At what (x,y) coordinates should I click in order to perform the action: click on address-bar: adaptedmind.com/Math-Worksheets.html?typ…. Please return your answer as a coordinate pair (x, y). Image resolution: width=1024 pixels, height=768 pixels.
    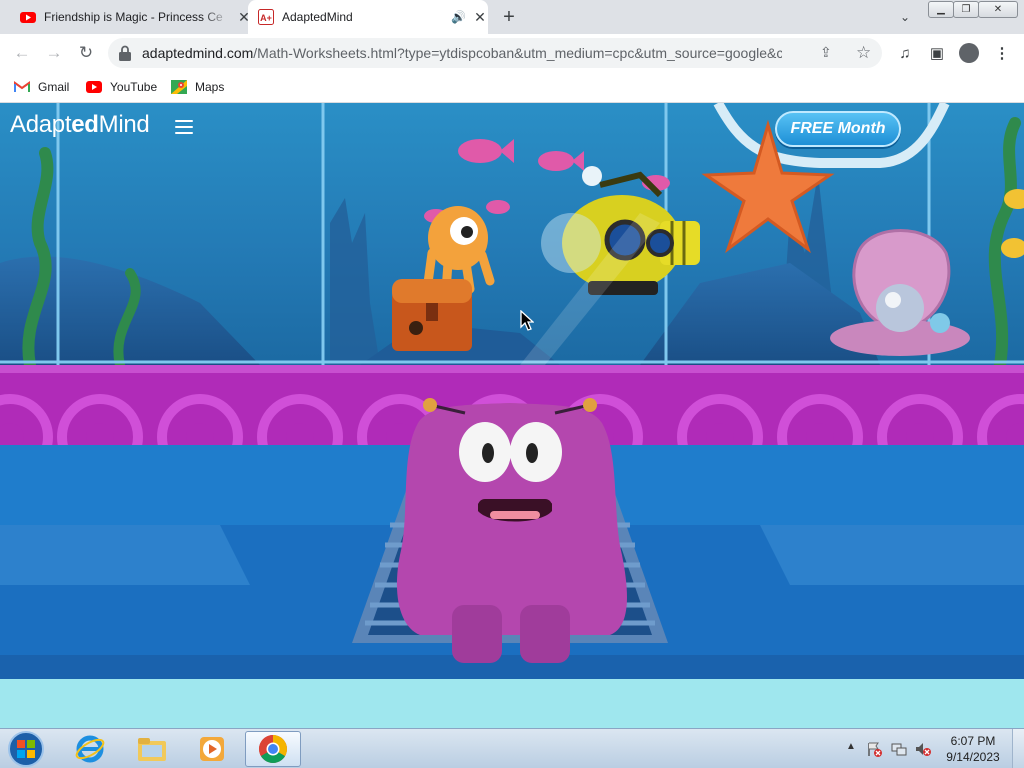
    Looking at the image, I should click on (495, 53).